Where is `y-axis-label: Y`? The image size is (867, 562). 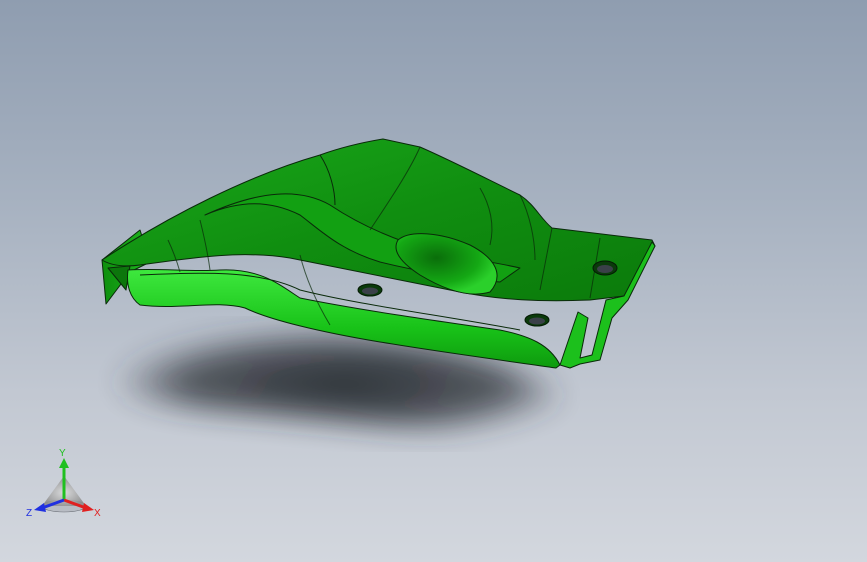
y-axis-label: Y is located at coordinates (62, 453).